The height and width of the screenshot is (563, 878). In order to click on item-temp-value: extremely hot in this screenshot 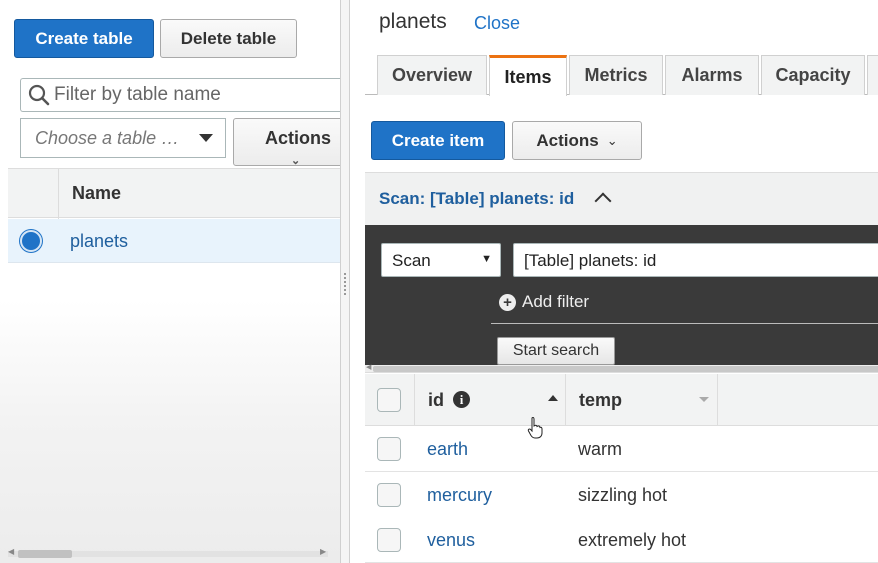, I will do `click(632, 540)`.